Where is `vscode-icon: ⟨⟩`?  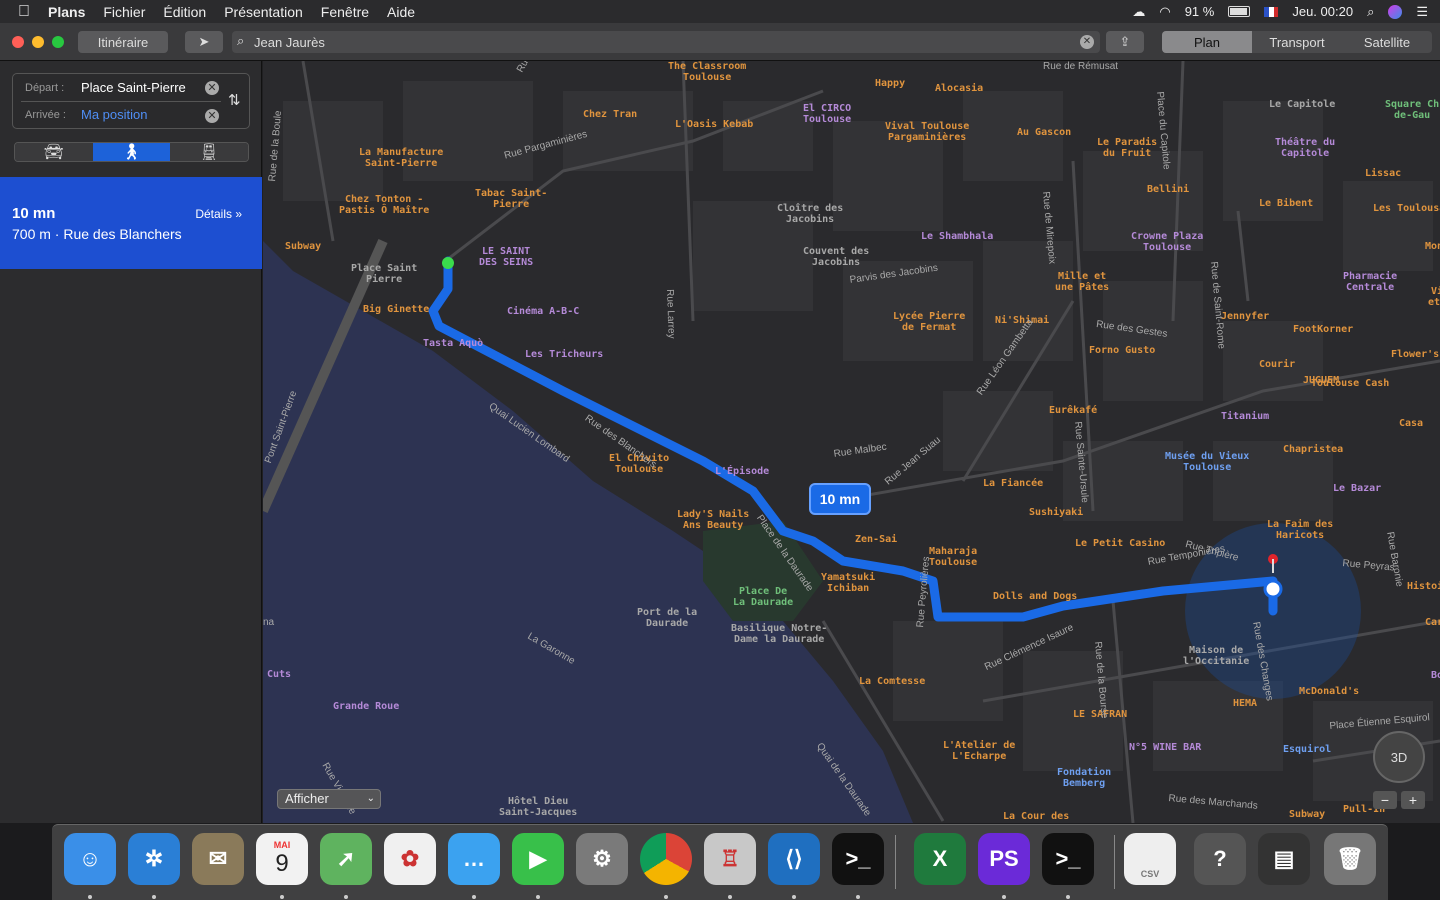 vscode-icon: ⟨⟩ is located at coordinates (794, 859).